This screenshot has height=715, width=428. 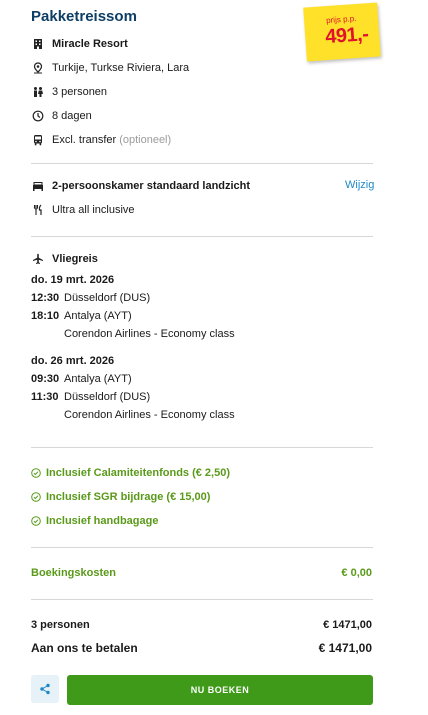 I want to click on return-dep-time: 09:30, so click(x=45, y=379).